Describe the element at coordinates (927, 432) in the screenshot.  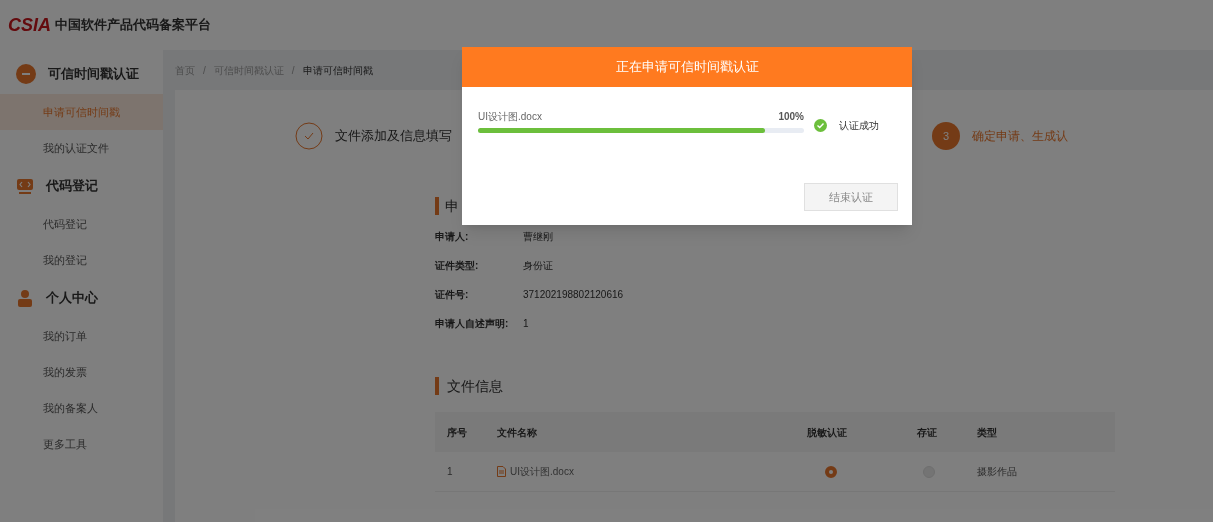
I see `column-header: 存证` at that location.